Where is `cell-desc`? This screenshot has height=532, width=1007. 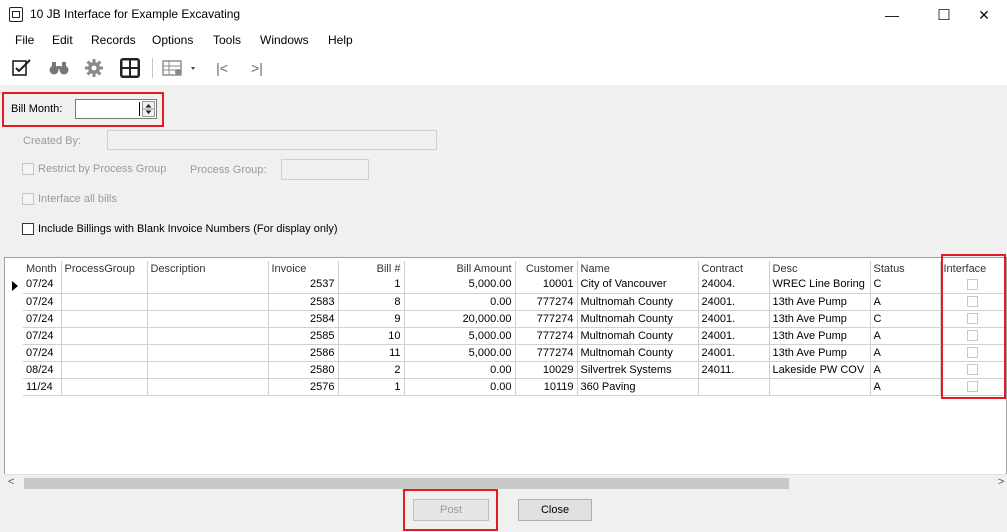 cell-desc is located at coordinates (820, 387).